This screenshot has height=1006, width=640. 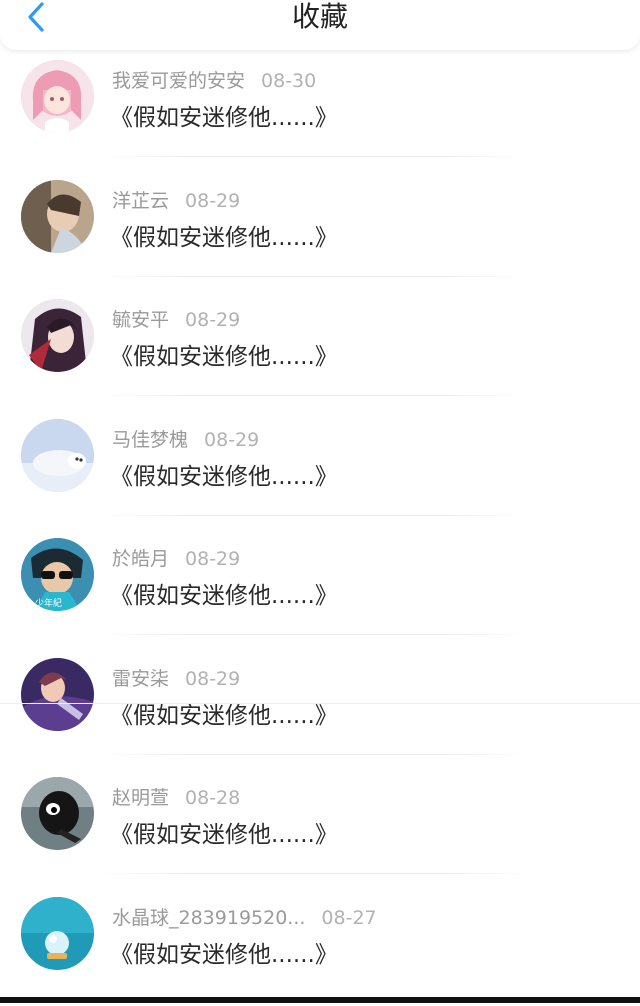 I want to click on item-meta: 洋芷云 08-29, so click(x=176, y=199).